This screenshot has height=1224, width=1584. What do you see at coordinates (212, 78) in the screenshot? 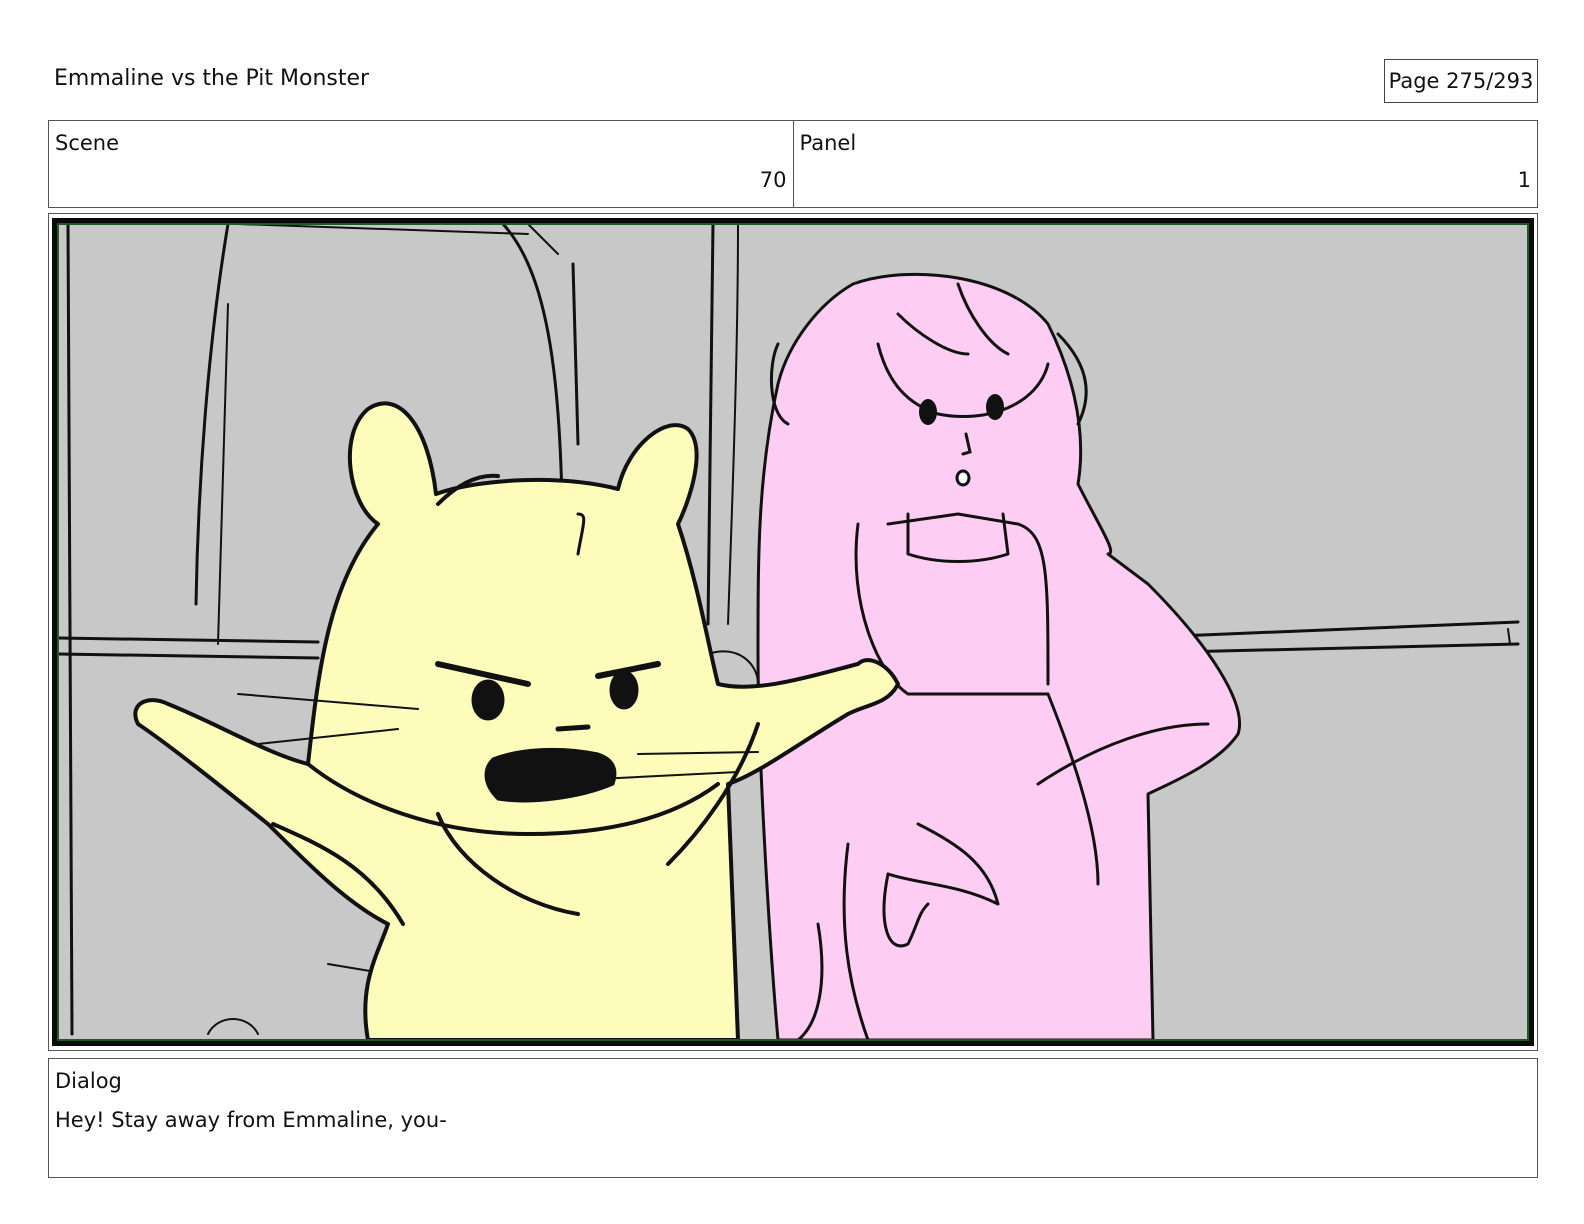
I see `storyboard-title: Emmaline vs the Pit Monster` at bounding box center [212, 78].